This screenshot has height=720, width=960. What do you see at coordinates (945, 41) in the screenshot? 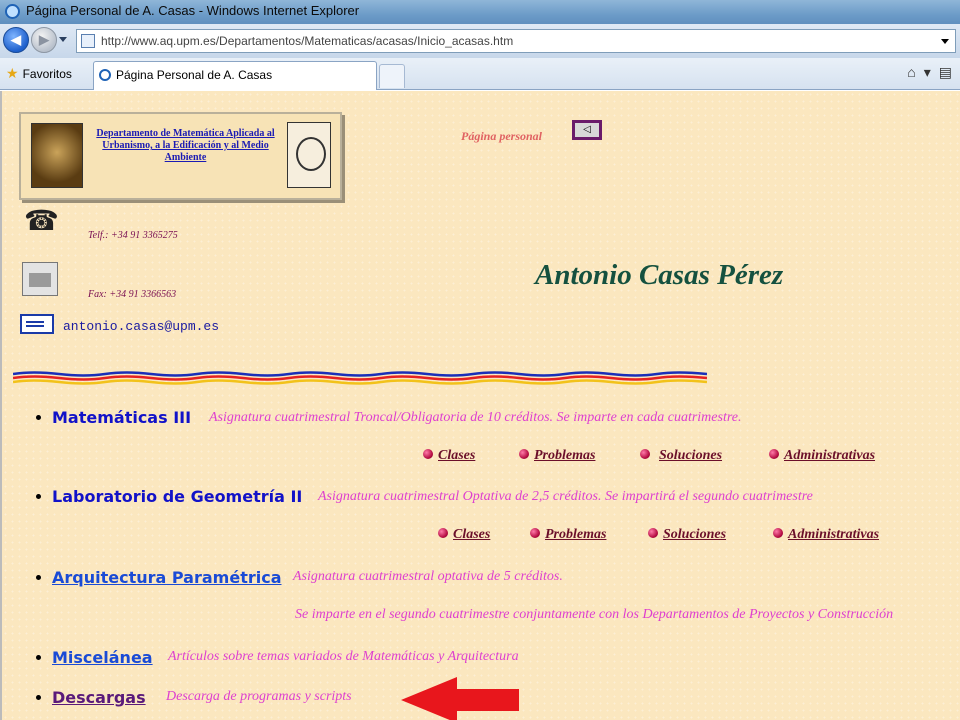
I see `url-dropdown-icon` at bounding box center [945, 41].